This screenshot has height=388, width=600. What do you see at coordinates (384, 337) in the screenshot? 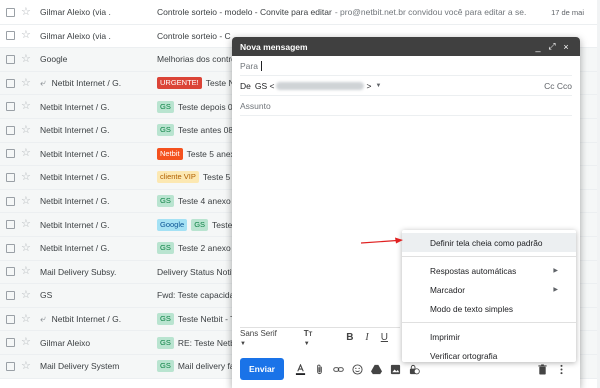
I see `underline-icon: U` at bounding box center [384, 337].